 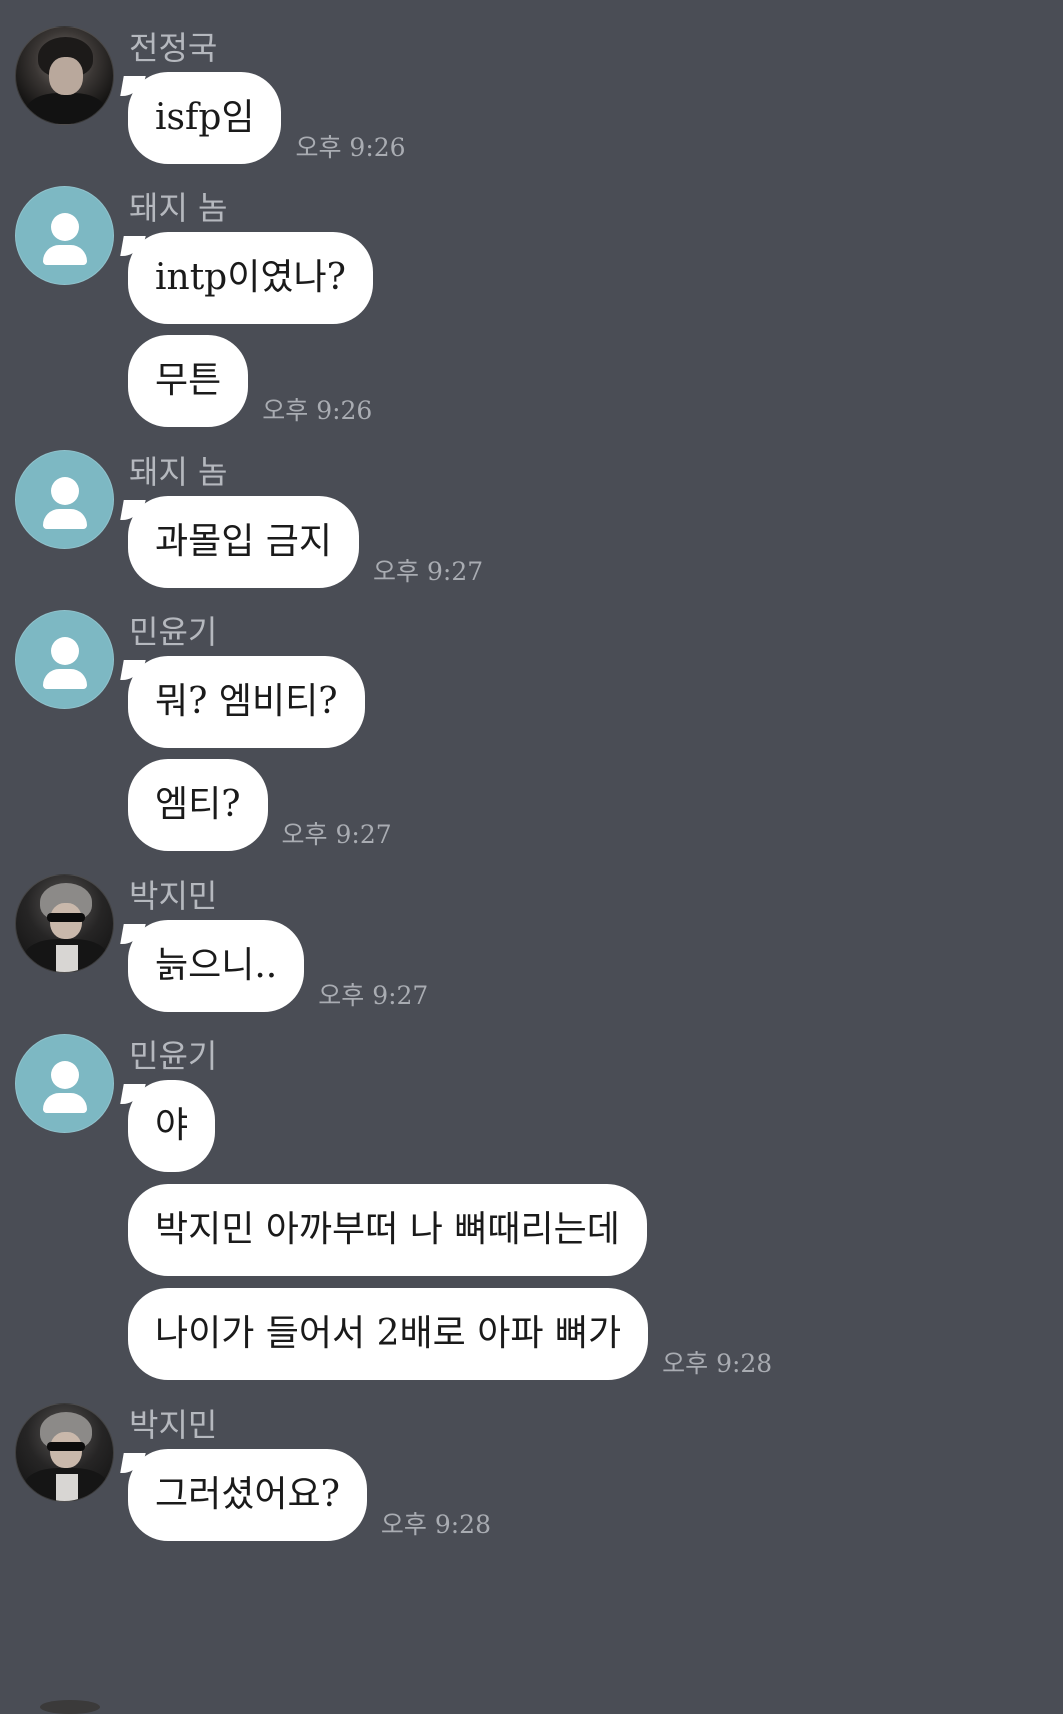 I want to click on message-row: 야, so click(x=172, y=1126).